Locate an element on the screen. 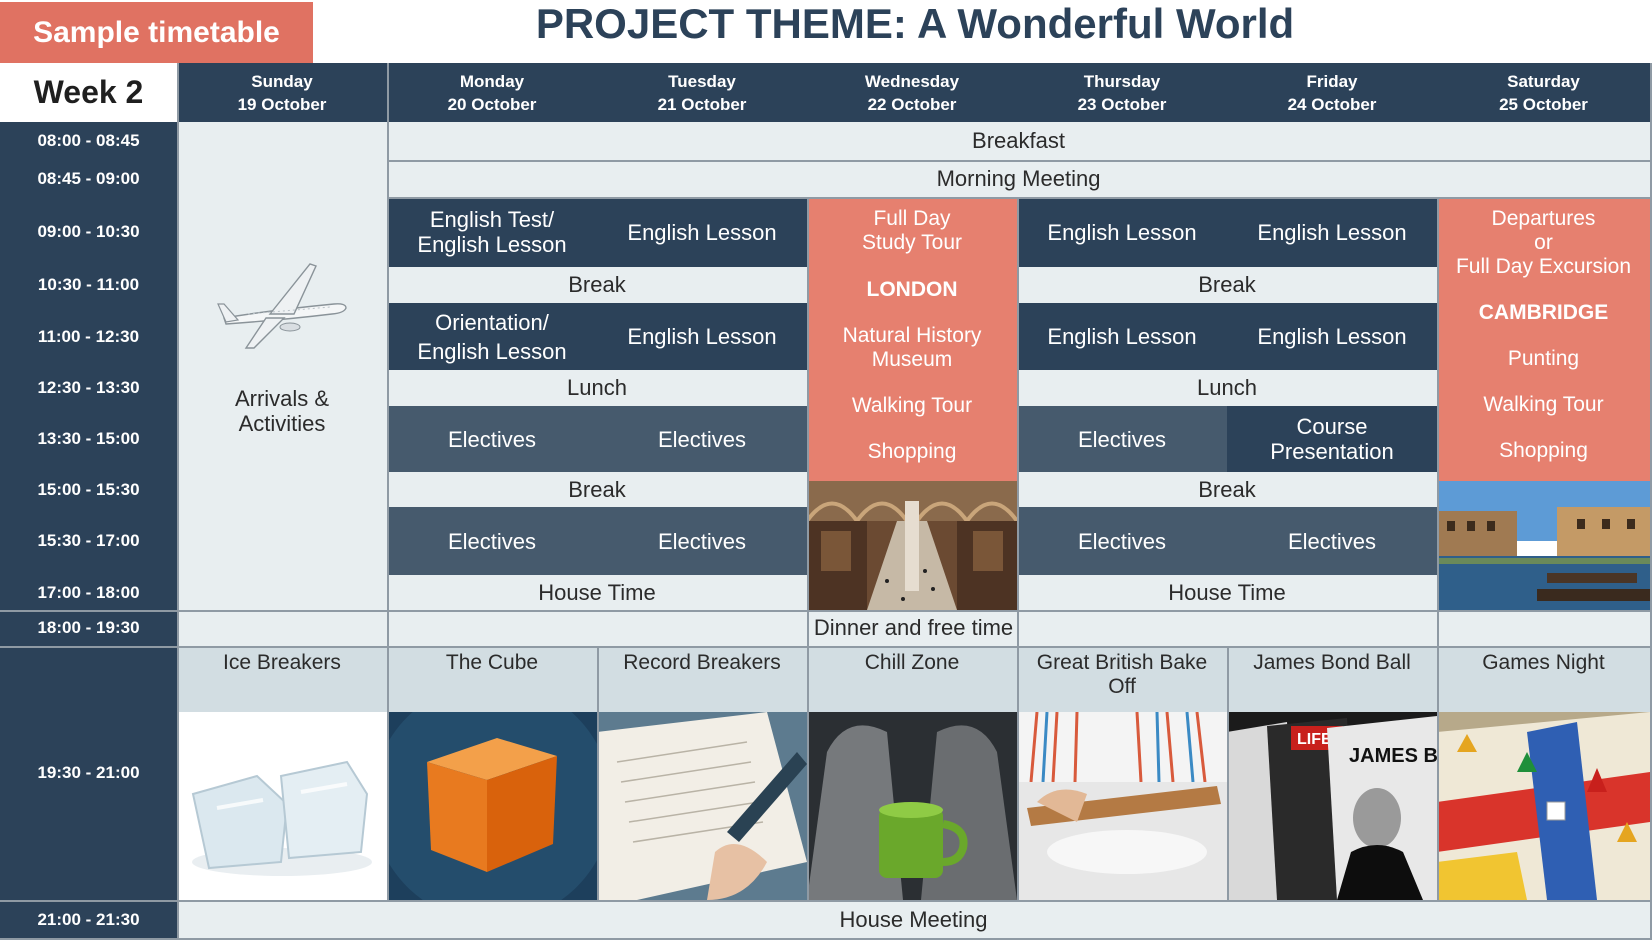 The width and height of the screenshot is (1652, 942). monday-1330-cell: Electives is located at coordinates (492, 439).